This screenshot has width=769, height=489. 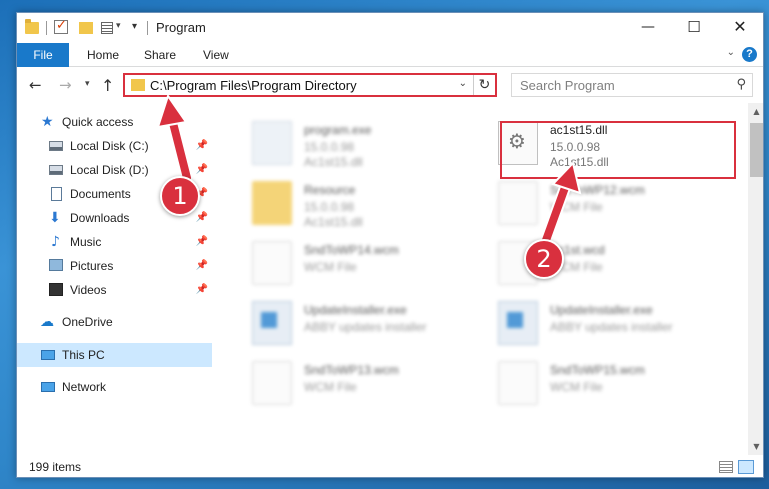 I want to click on videos-icon, so click(x=56, y=289).